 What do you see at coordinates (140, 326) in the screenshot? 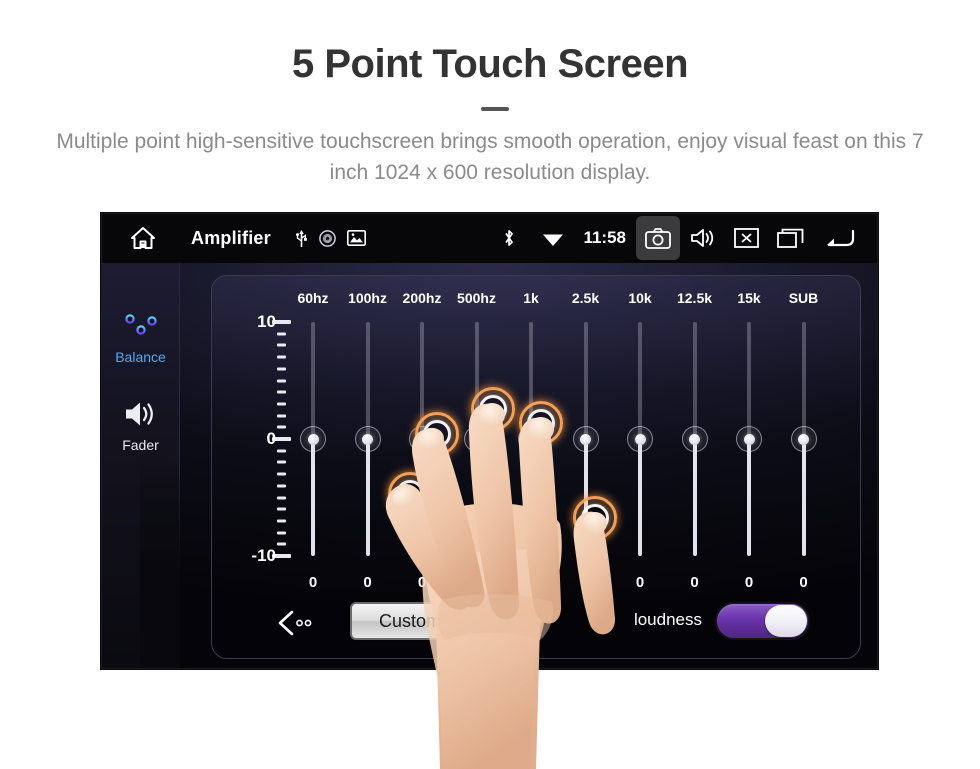
I see `equalizer-sliders-icon` at bounding box center [140, 326].